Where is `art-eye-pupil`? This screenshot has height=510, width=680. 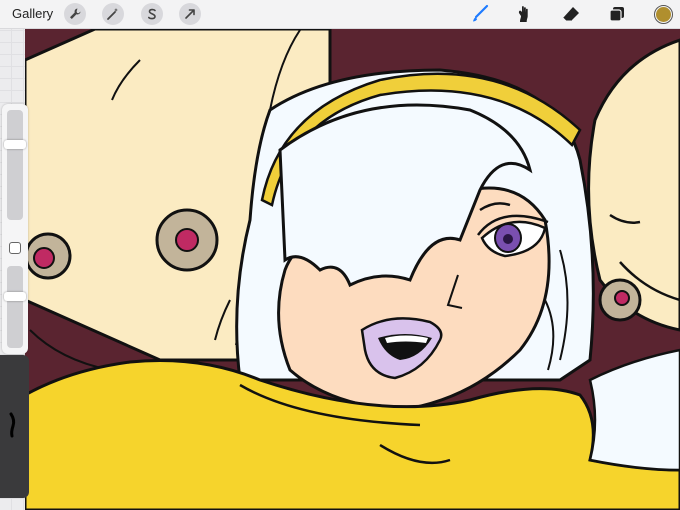 art-eye-pupil is located at coordinates (508, 239).